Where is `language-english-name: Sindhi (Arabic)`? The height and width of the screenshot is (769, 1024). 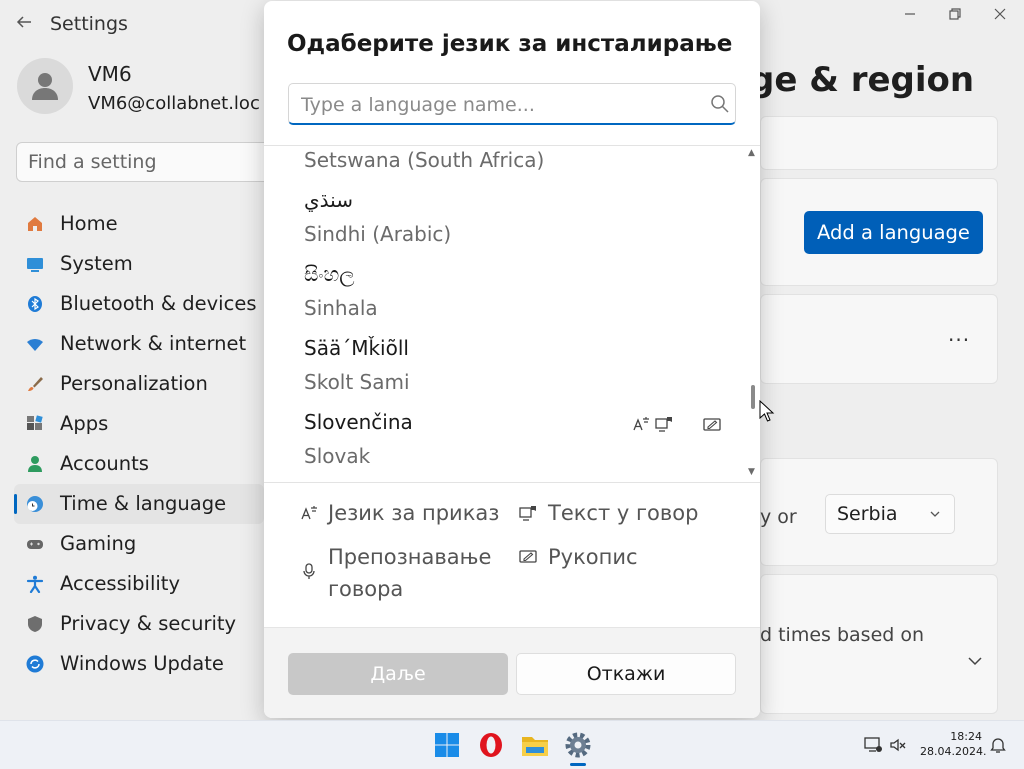
language-english-name: Sindhi (Arabic) is located at coordinates (378, 234).